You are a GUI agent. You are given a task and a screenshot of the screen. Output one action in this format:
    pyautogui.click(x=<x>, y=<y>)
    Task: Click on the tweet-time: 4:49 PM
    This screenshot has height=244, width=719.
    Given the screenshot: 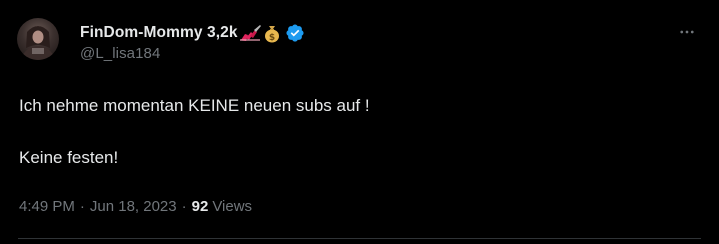 What is the action you would take?
    pyautogui.click(x=47, y=206)
    